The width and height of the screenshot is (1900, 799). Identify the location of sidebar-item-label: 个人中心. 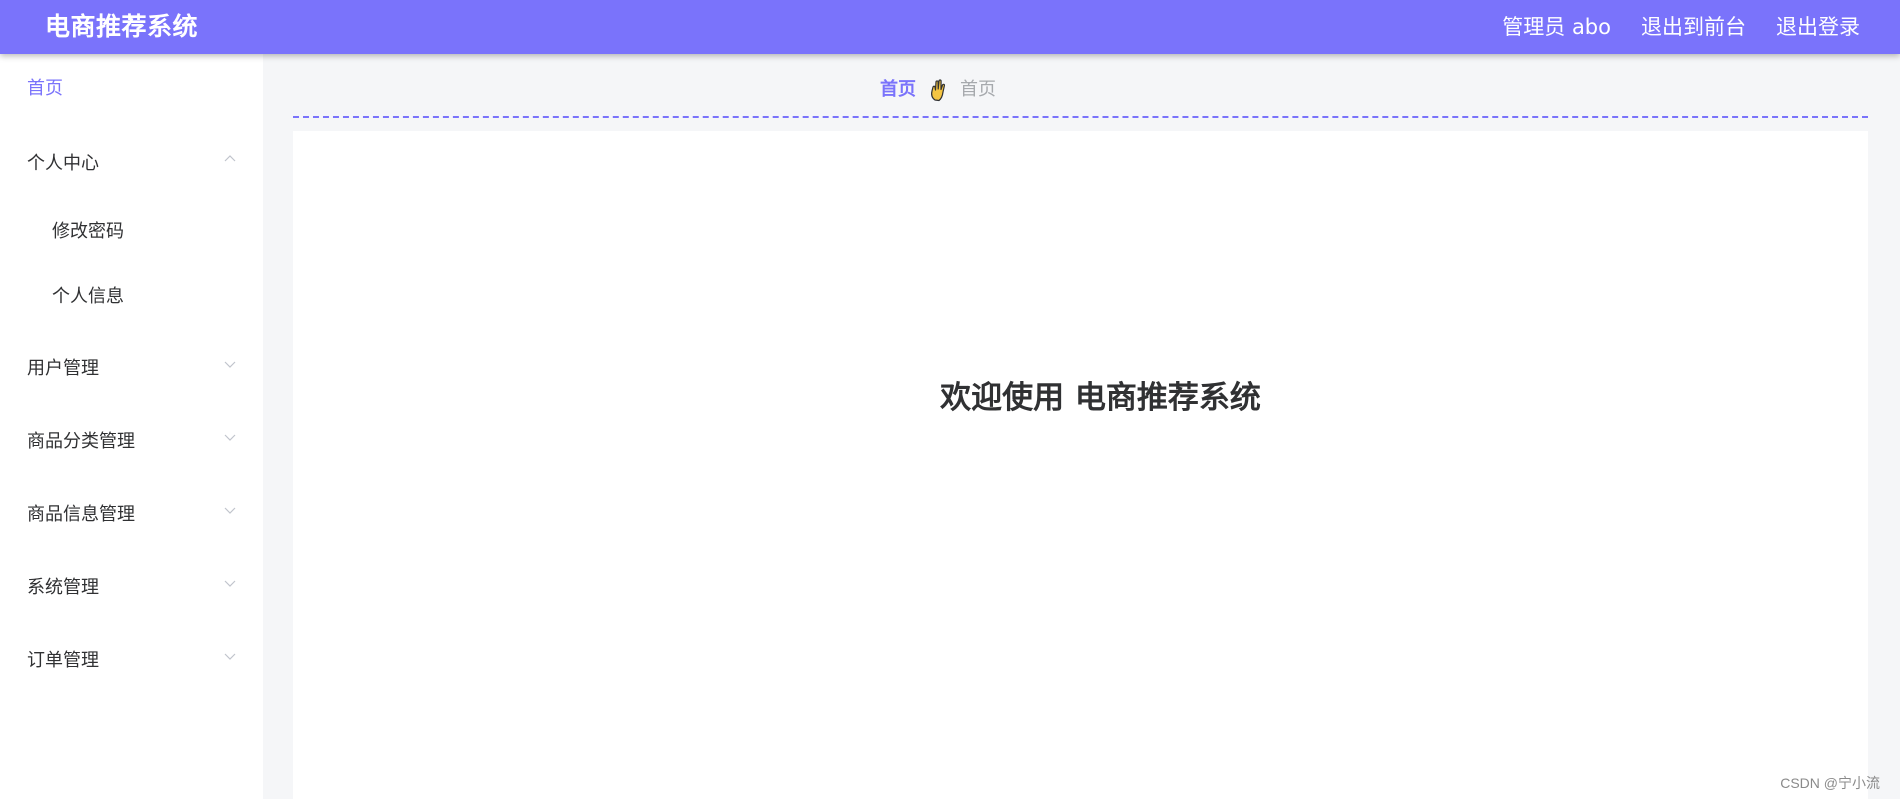
(63, 163).